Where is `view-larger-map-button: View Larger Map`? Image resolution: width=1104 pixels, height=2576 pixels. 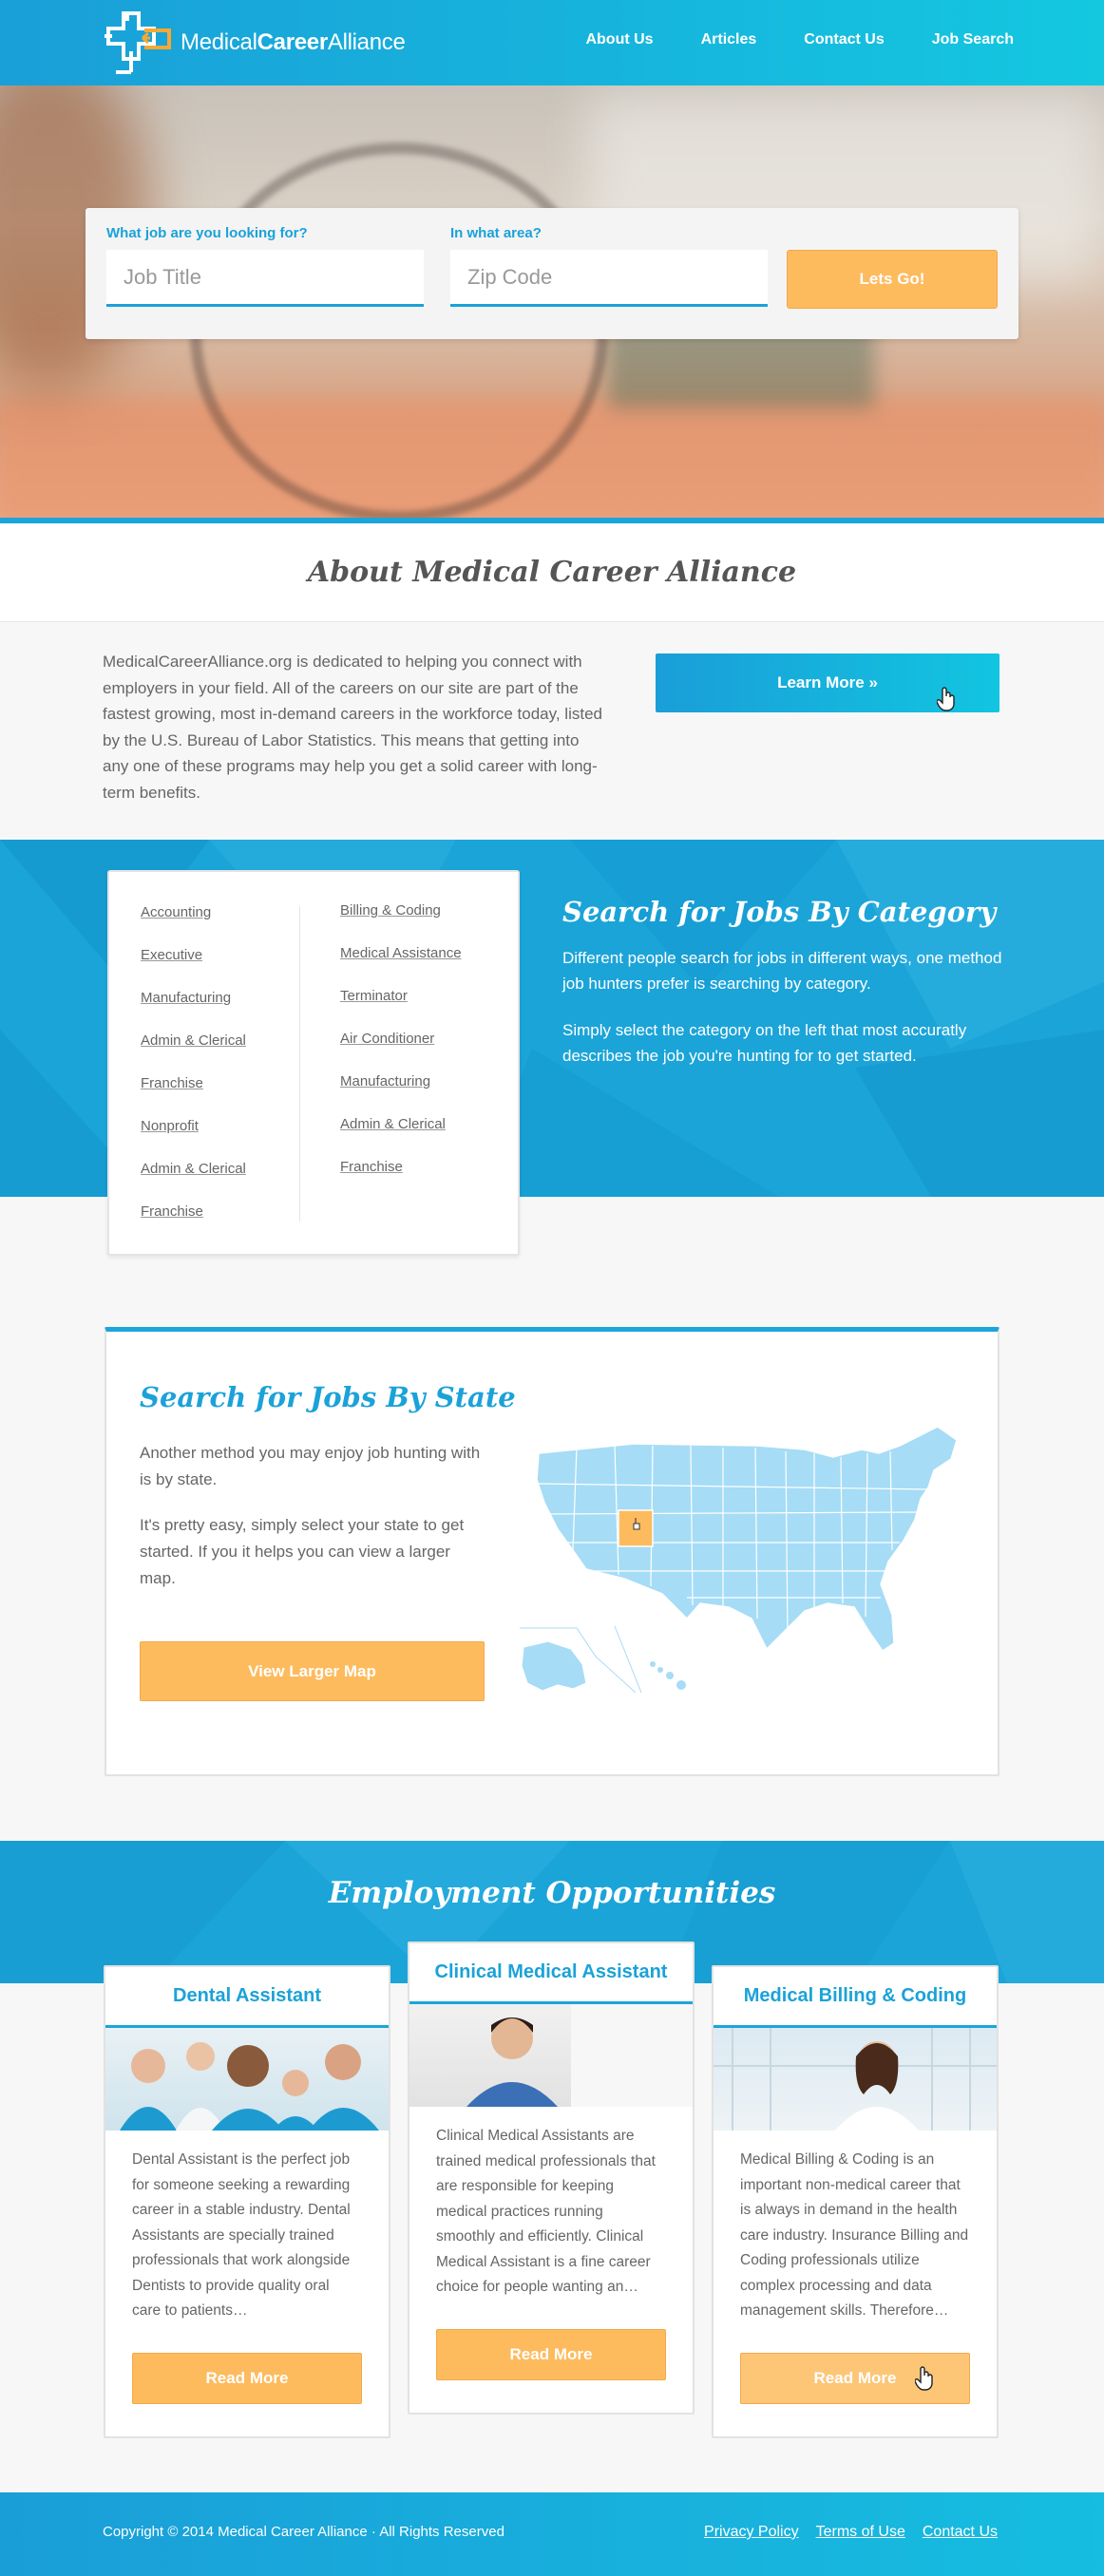
view-larger-map-button: View Larger Map is located at coordinates (312, 1671).